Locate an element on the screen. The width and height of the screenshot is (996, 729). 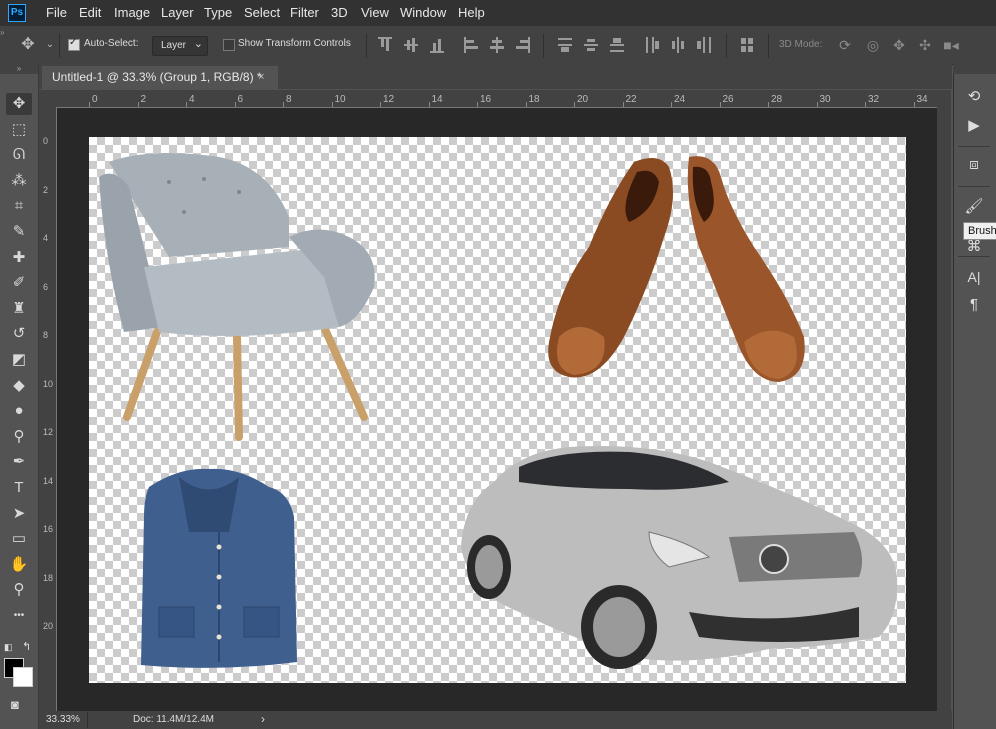
vertical-scrollbar is located at coordinates (944, 400).